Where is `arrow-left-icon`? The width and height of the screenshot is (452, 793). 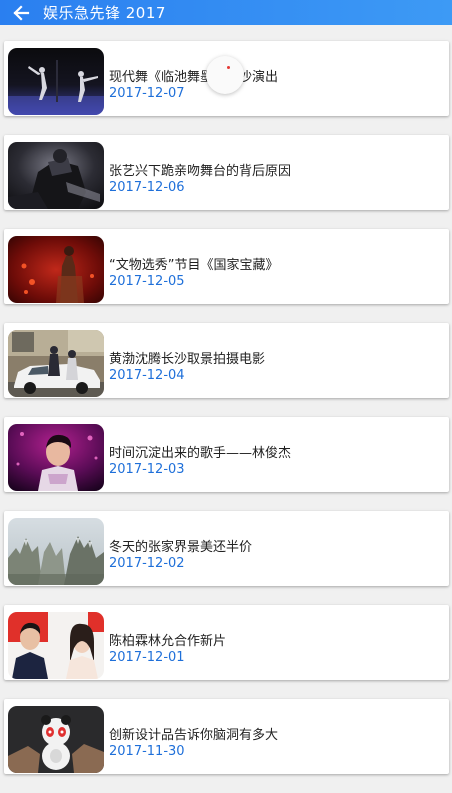
arrow-left-icon is located at coordinates (21, 12).